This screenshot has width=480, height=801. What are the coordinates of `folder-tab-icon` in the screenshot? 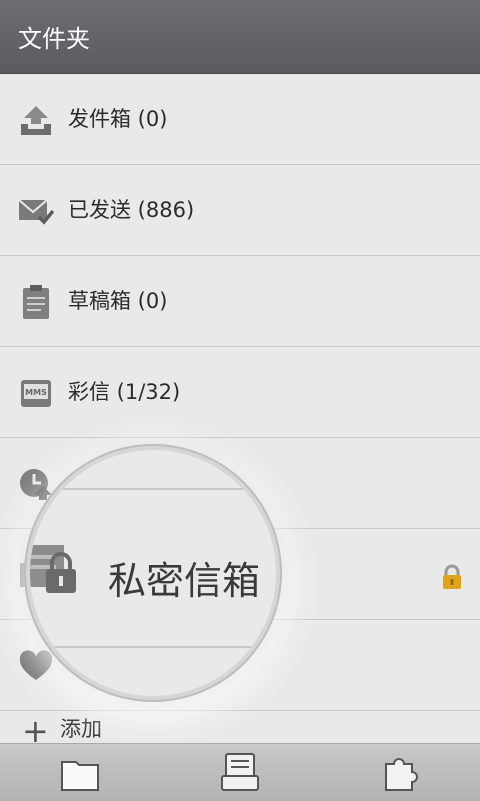 It's located at (80, 772).